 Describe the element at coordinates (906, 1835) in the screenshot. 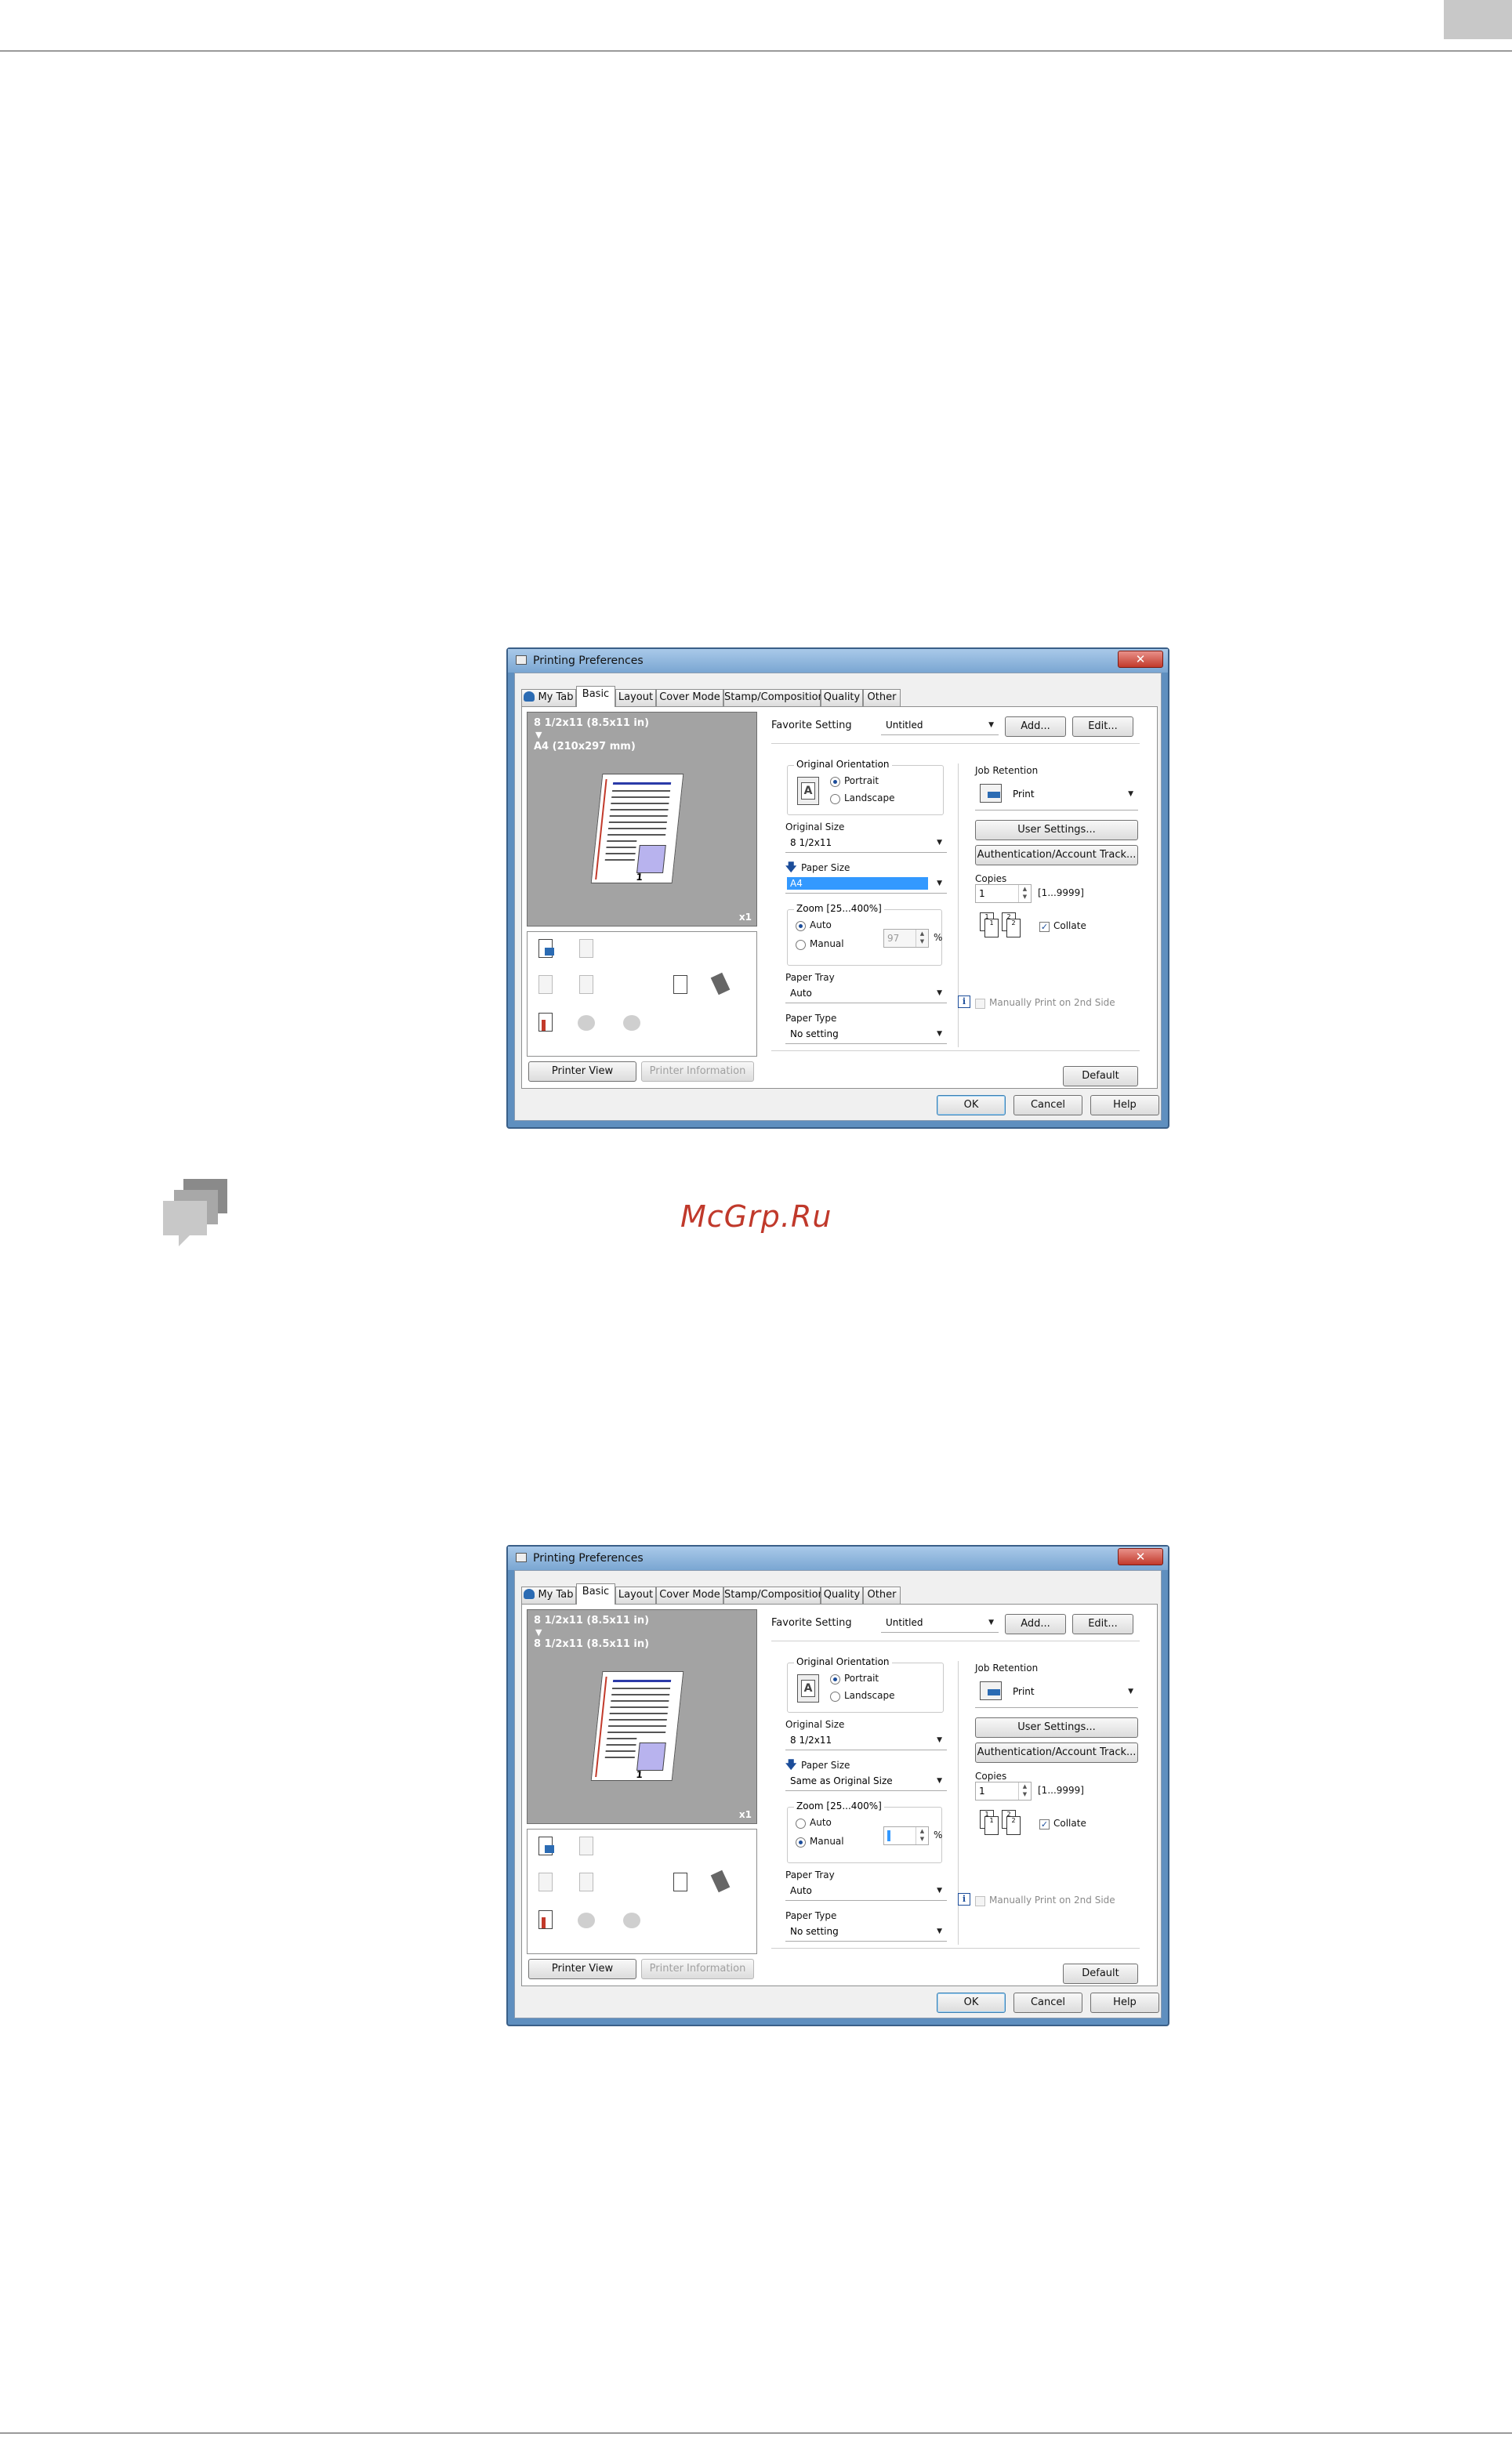

I see `zoom-stepper: ▲ ▼` at that location.